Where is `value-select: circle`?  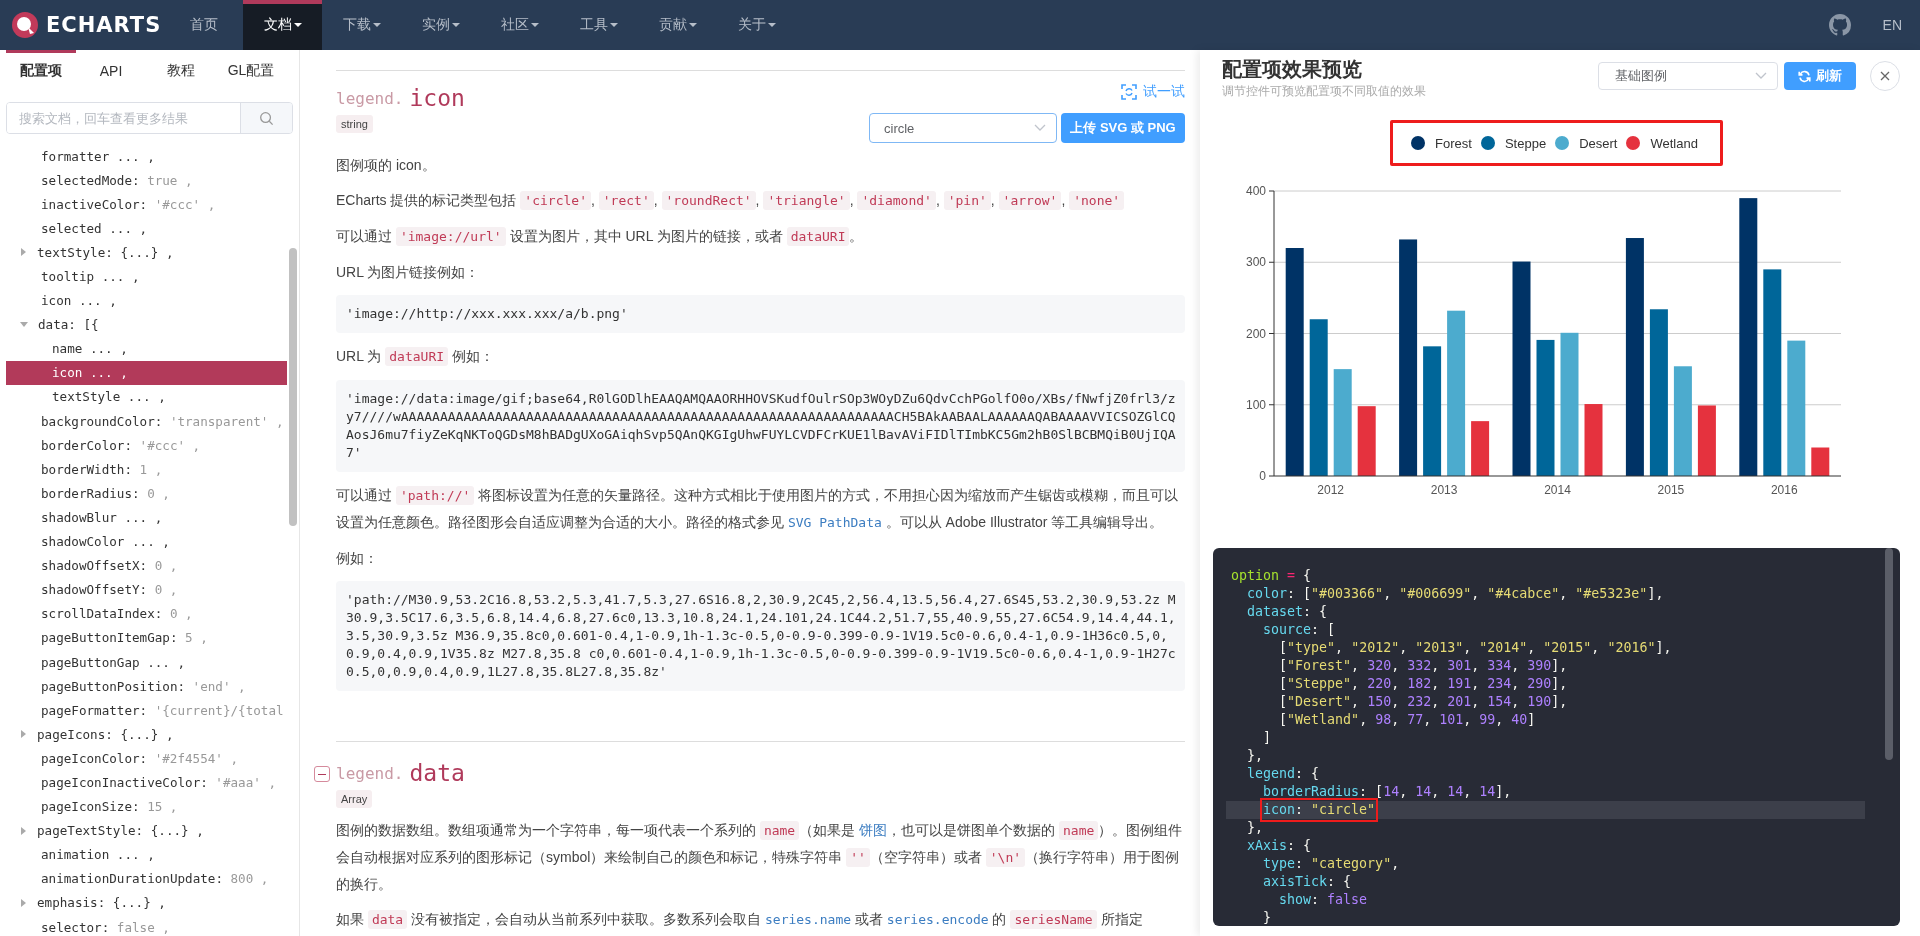 value-select: circle is located at coordinates (963, 128).